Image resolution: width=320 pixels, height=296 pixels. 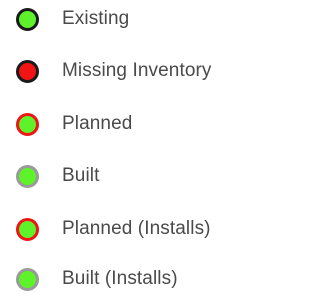 What do you see at coordinates (27, 19) in the screenshot?
I see `green-circle-dark-border-icon` at bounding box center [27, 19].